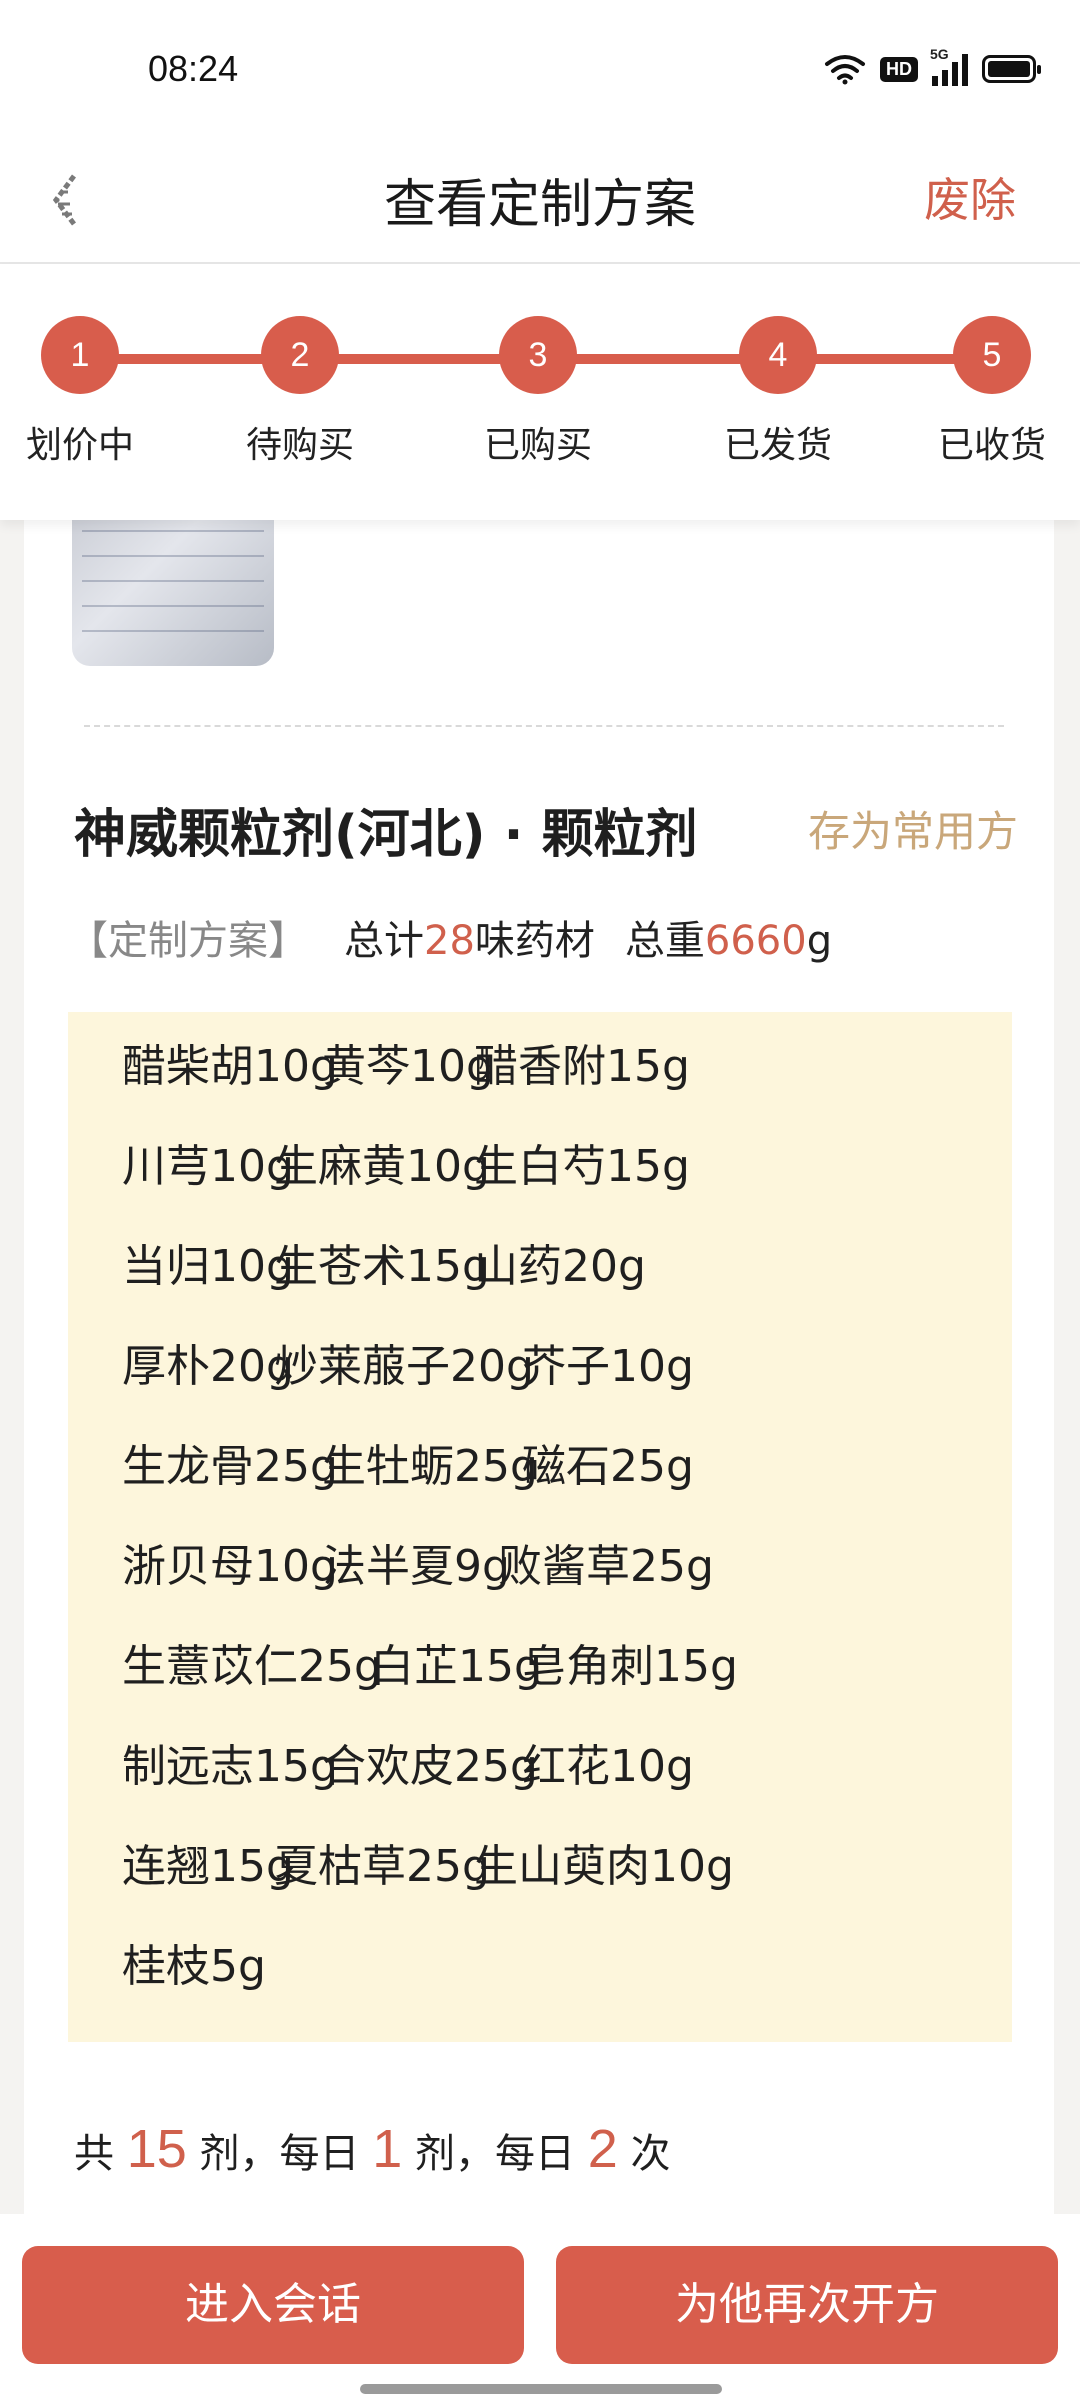 The height and width of the screenshot is (2400, 1080). I want to click on step-number: 2, so click(300, 355).